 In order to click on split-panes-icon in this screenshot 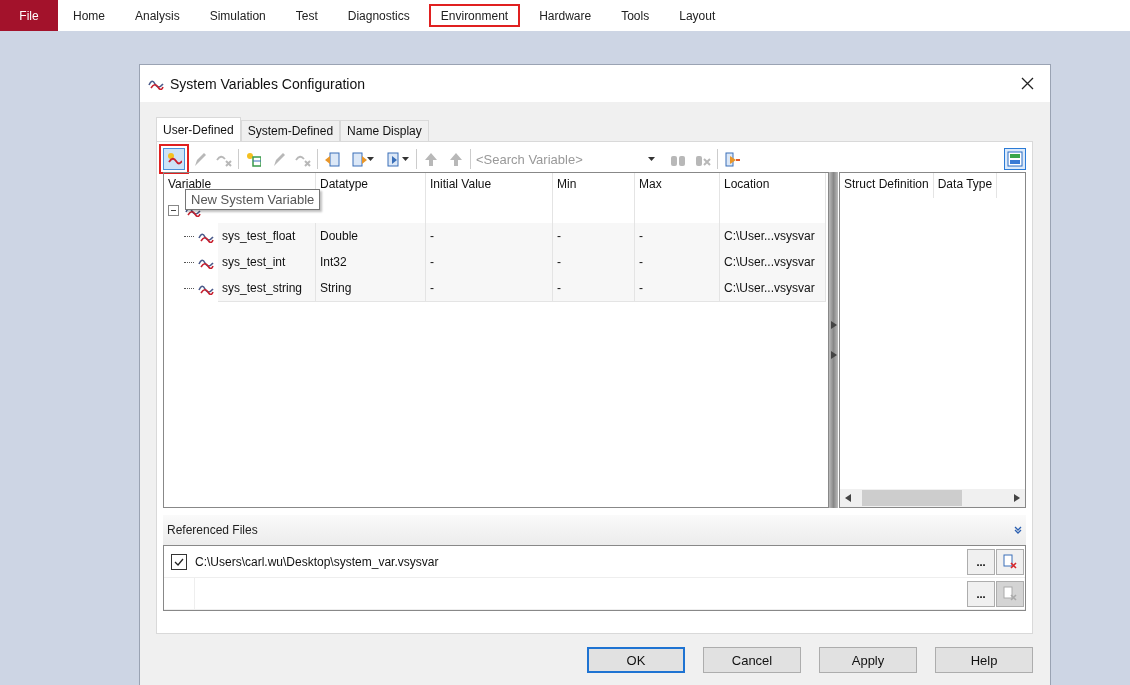, I will do `click(1015, 159)`.